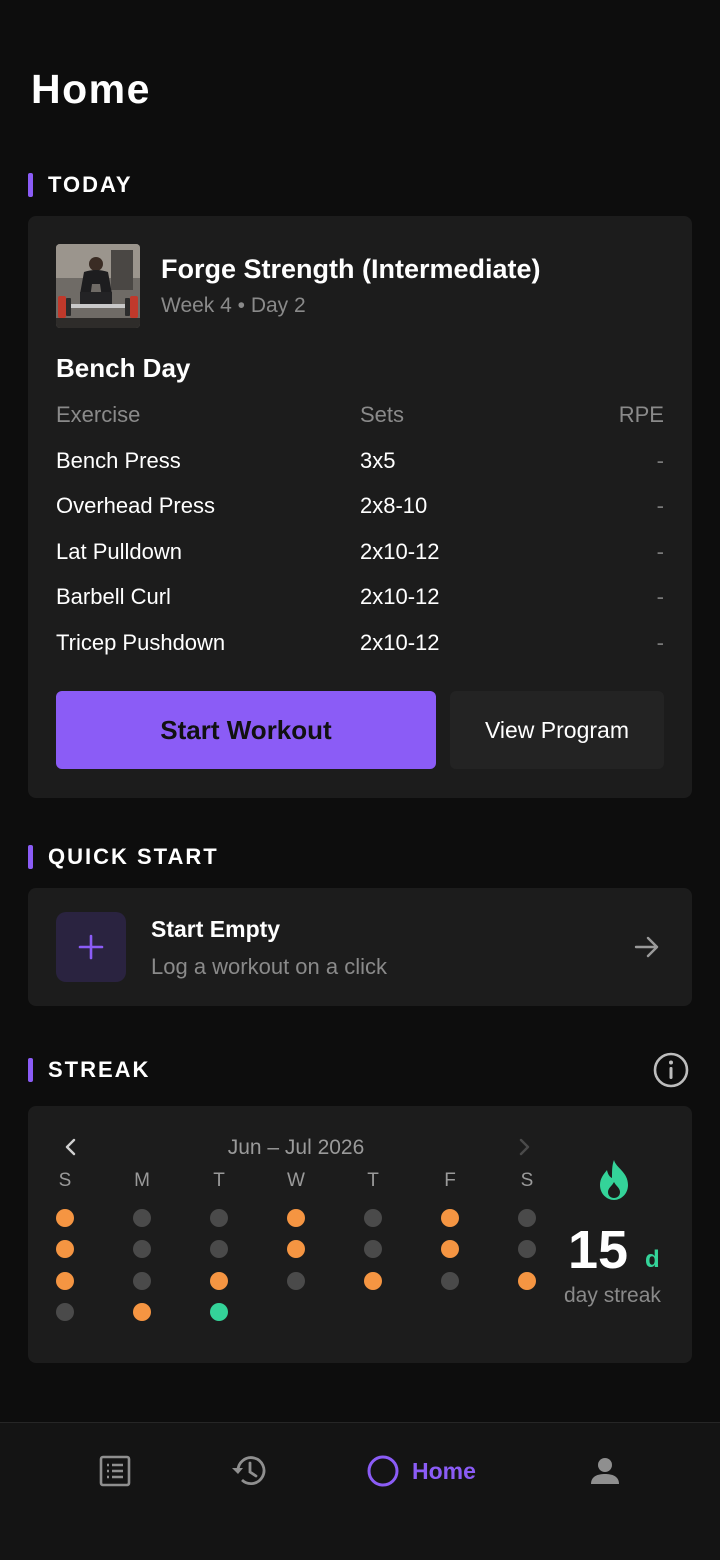  I want to click on program-thumbnail-image, so click(98, 286).